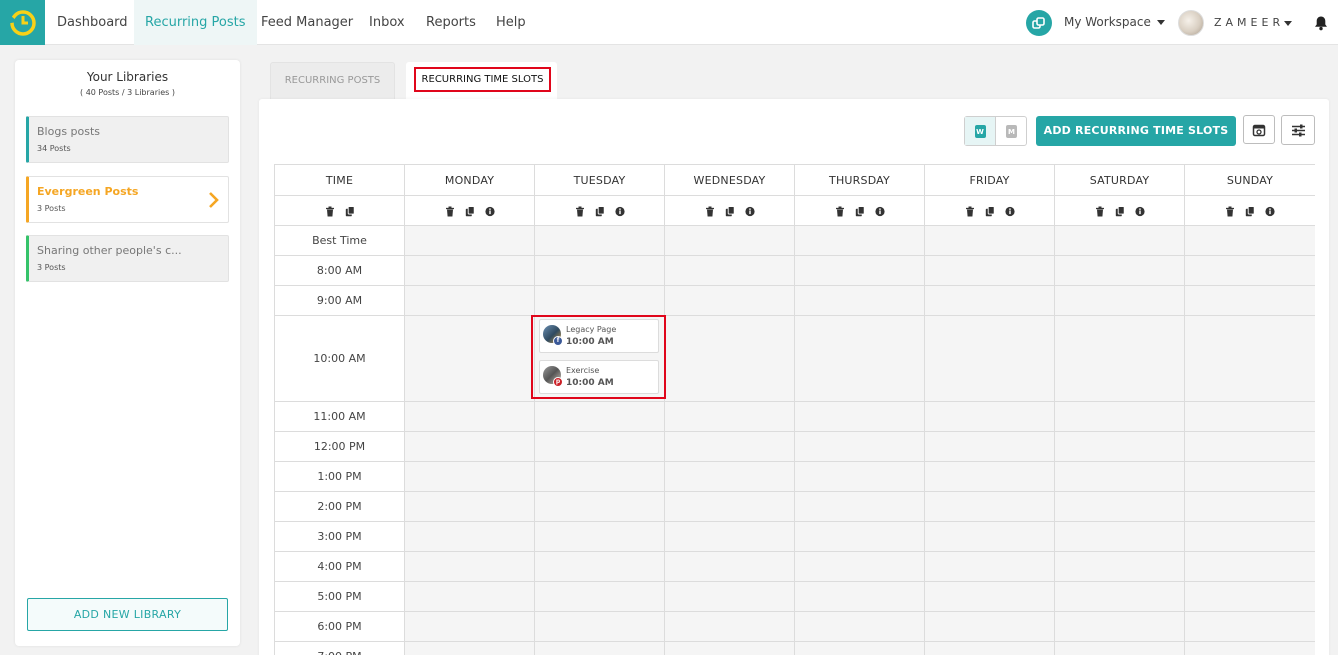  I want to click on month-view-button: M, so click(1011, 131).